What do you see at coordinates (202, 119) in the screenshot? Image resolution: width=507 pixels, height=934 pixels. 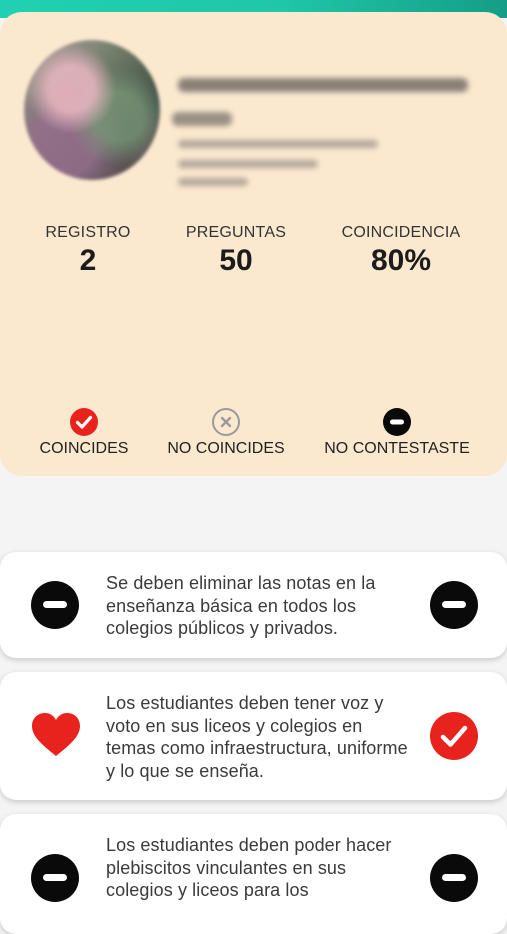 I see `blurred-subtitle` at bounding box center [202, 119].